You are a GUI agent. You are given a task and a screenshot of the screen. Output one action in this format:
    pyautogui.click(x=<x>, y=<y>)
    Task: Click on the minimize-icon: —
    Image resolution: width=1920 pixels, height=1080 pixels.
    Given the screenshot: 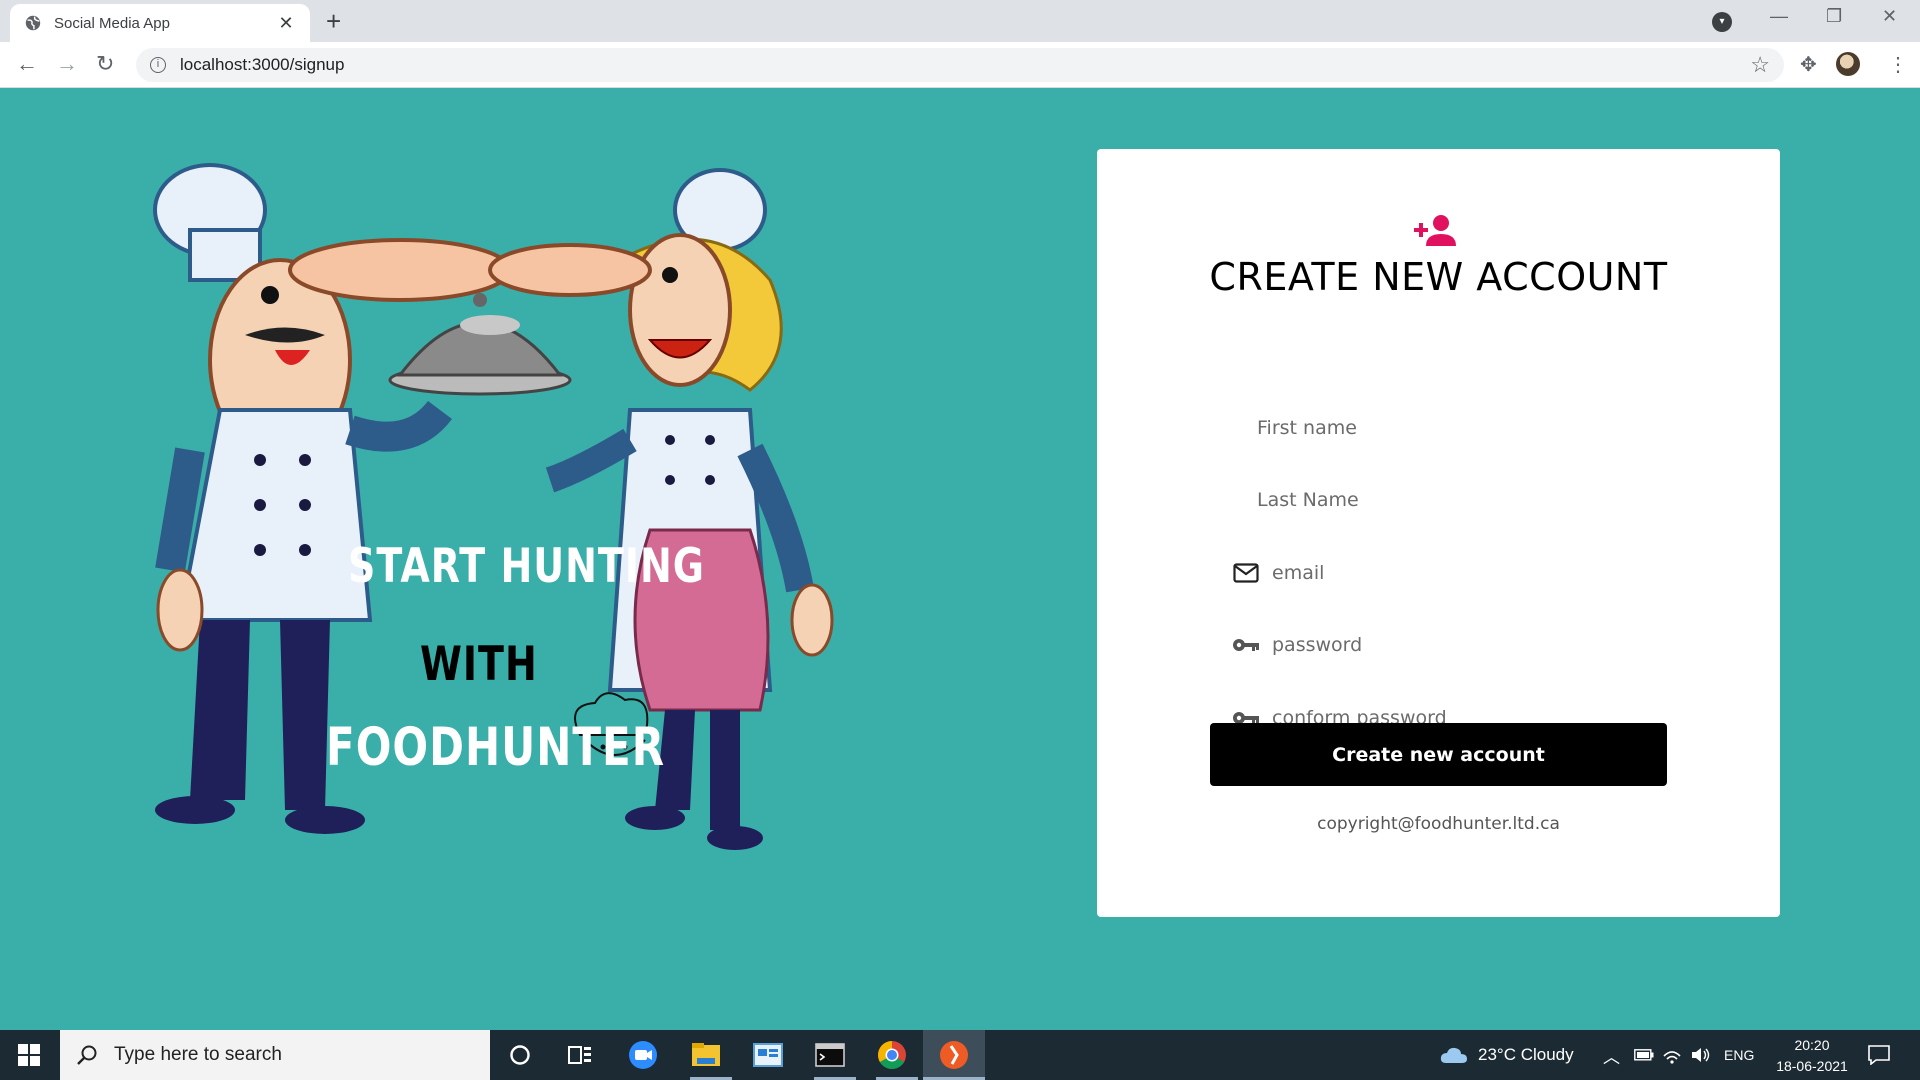 What is the action you would take?
    pyautogui.click(x=1779, y=16)
    